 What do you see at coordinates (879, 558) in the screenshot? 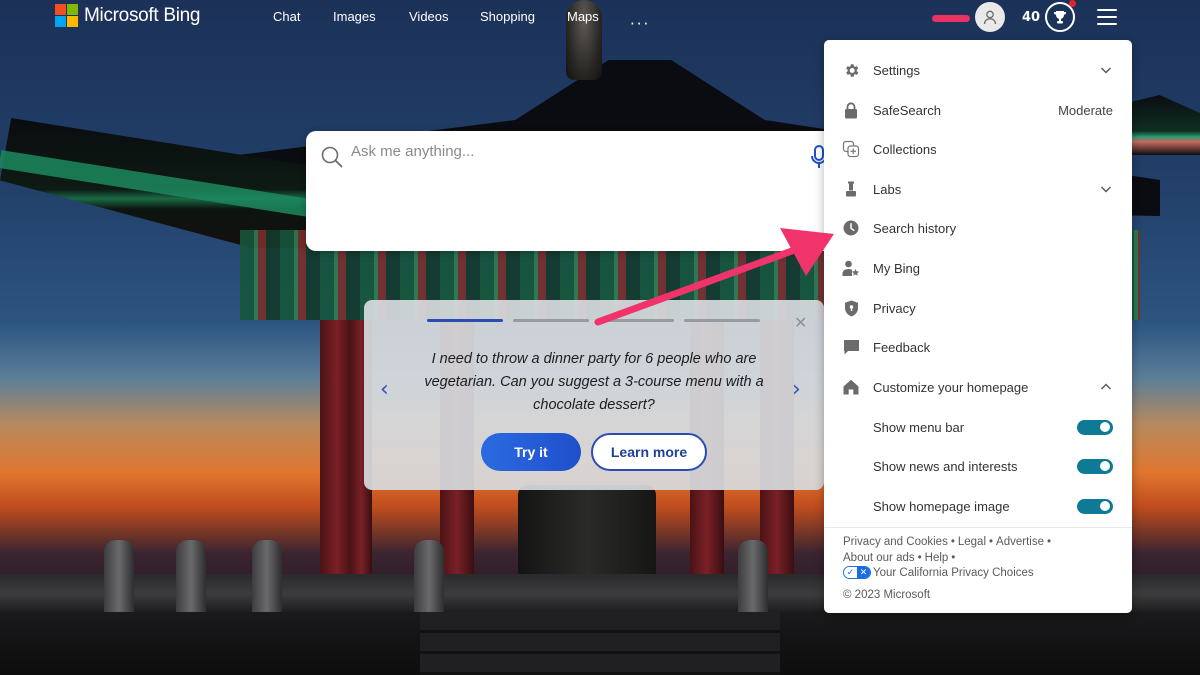
I see `about-ads-link: About our ads` at bounding box center [879, 558].